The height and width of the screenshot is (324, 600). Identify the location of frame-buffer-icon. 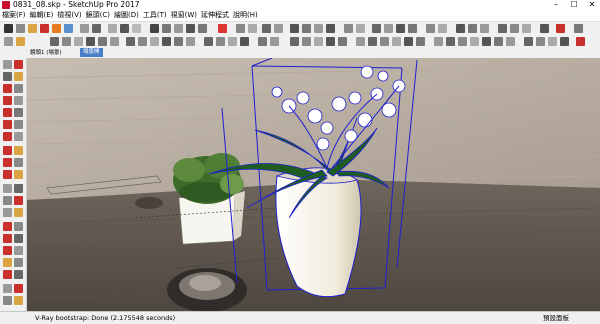
(68, 28).